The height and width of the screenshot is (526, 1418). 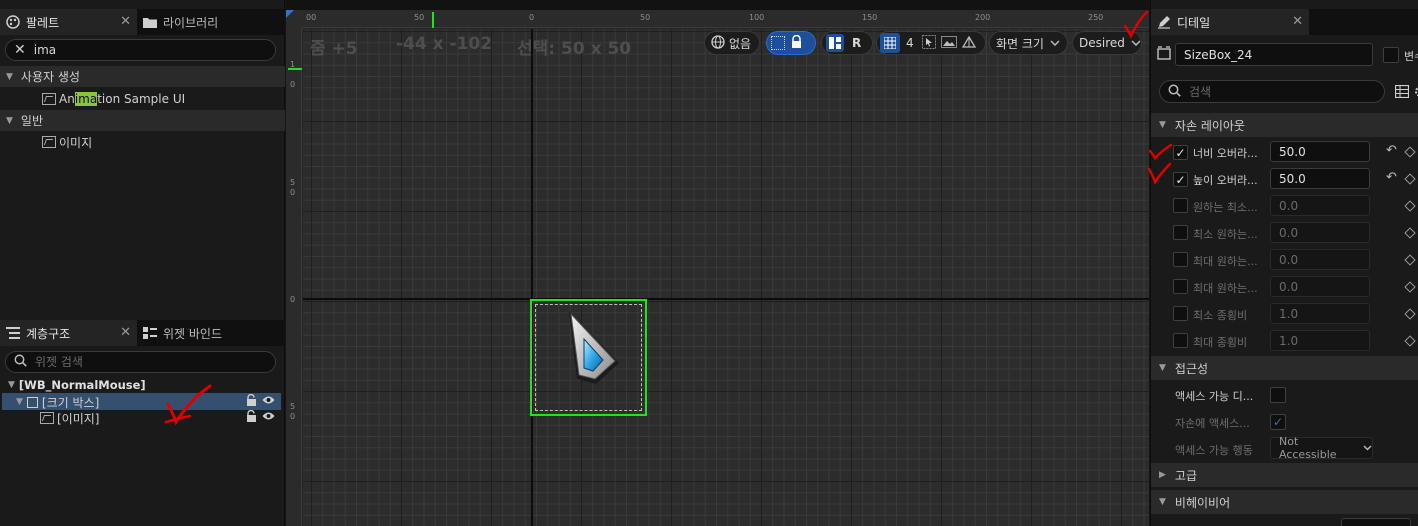 I want to click on details-search-input, so click(x=1282, y=91).